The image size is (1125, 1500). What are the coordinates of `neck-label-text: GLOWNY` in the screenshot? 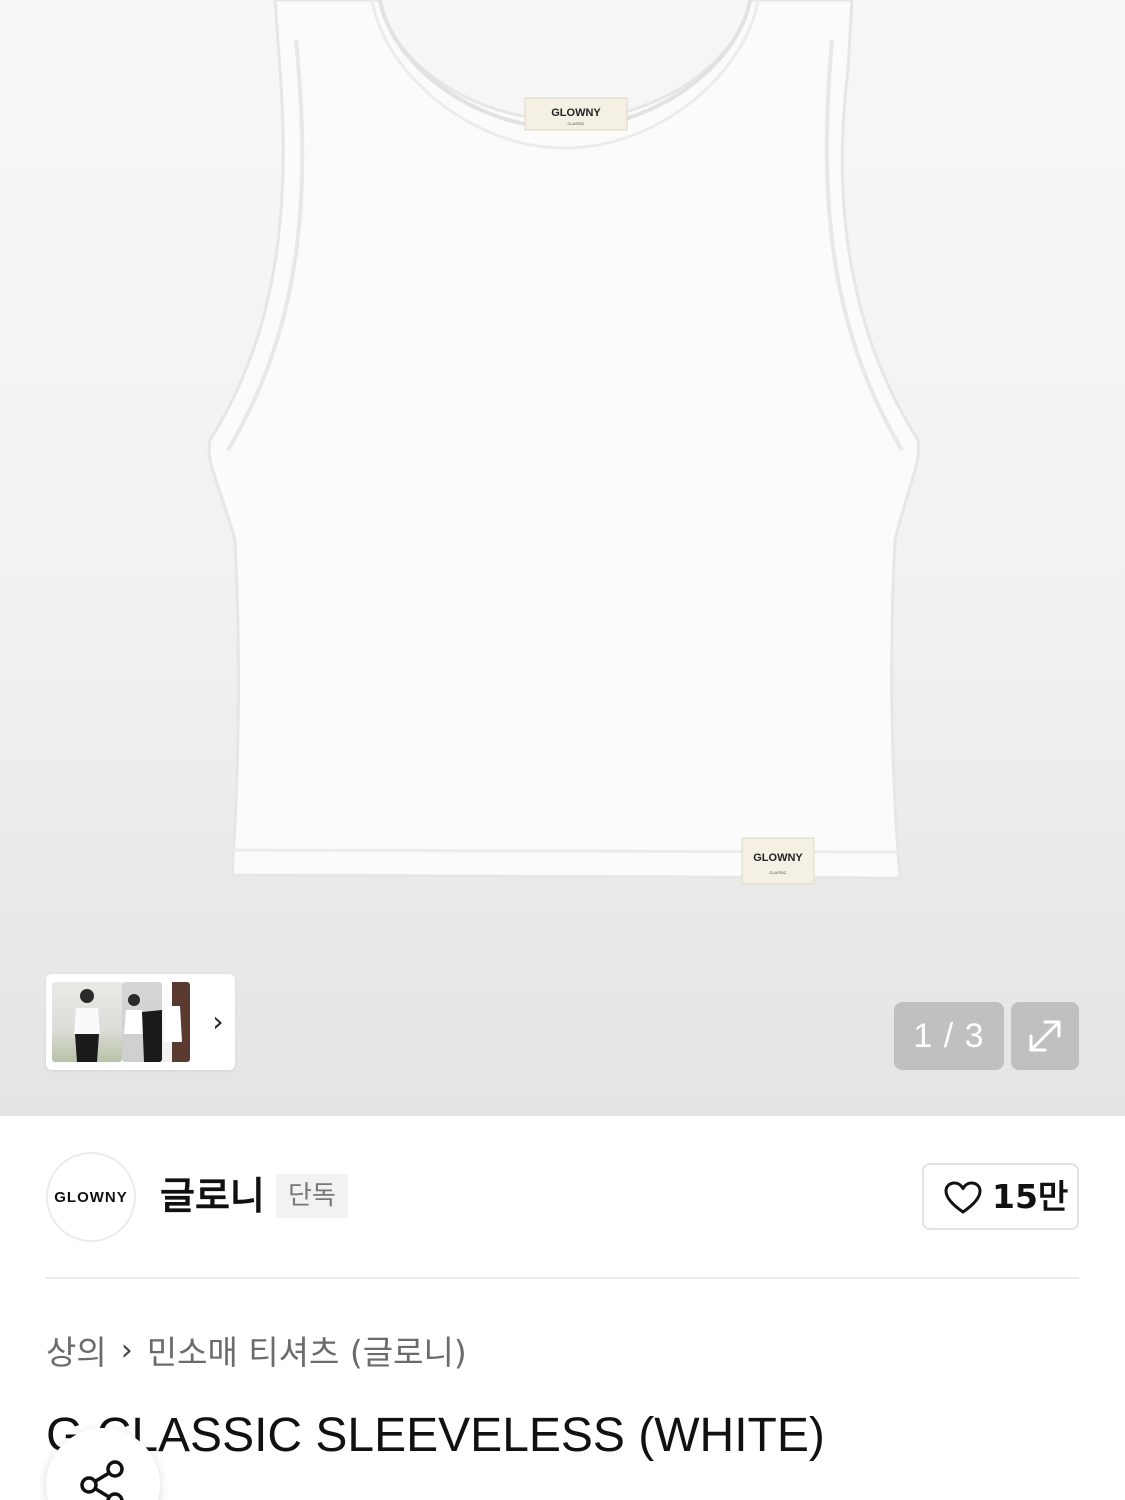 It's located at (576, 113).